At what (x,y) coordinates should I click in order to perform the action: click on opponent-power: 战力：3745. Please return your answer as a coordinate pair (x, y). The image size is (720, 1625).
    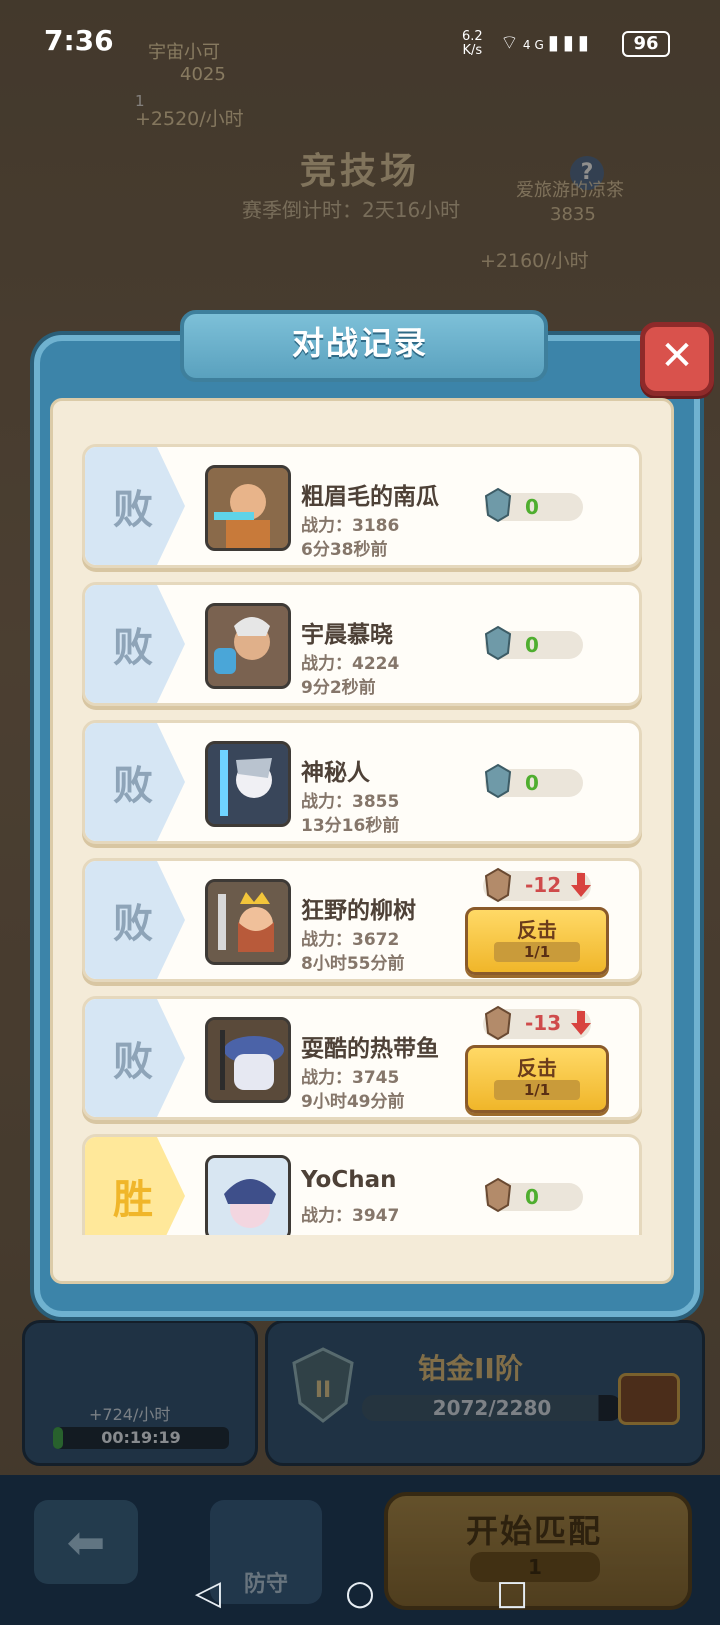
    Looking at the image, I should click on (350, 1078).